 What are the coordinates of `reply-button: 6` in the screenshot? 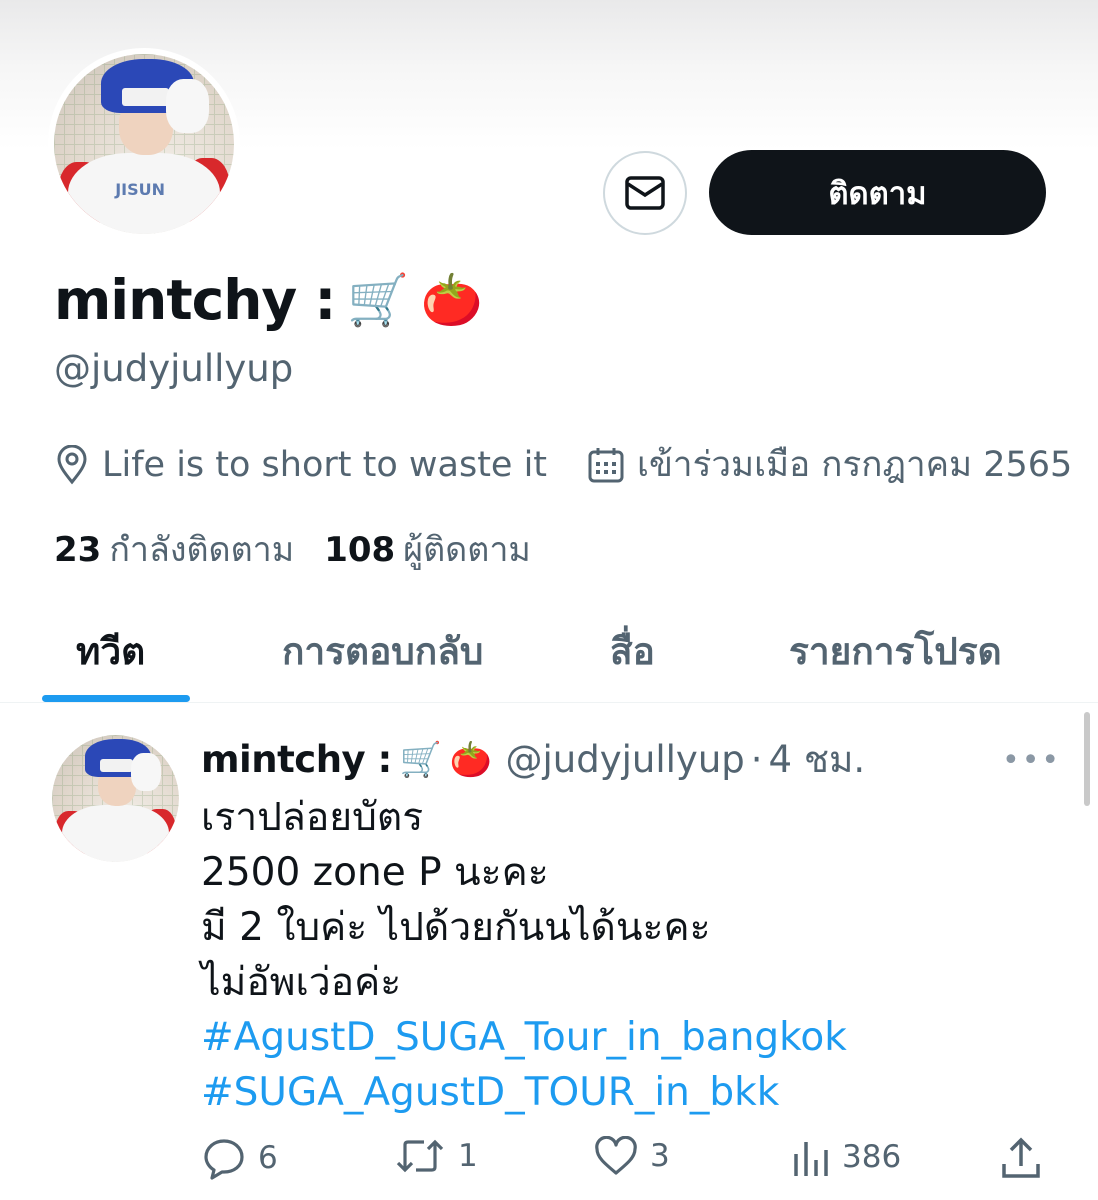 It's located at (240, 1158).